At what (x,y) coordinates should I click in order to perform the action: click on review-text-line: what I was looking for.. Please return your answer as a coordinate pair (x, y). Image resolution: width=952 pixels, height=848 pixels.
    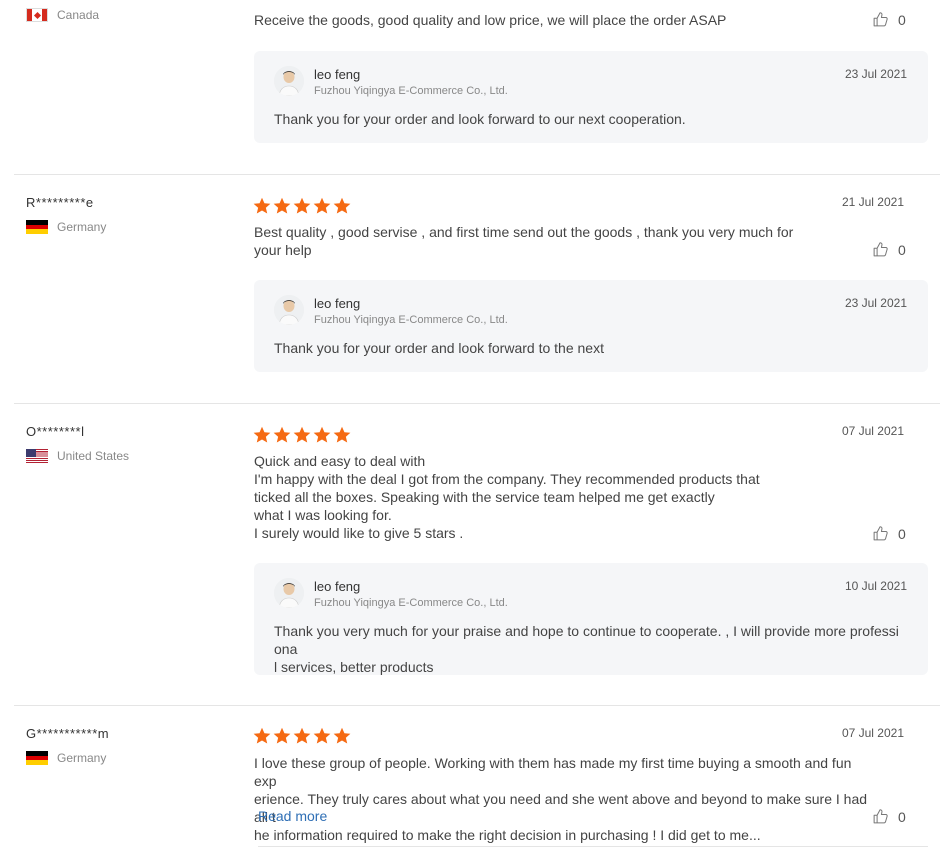
    Looking at the image, I should click on (323, 515).